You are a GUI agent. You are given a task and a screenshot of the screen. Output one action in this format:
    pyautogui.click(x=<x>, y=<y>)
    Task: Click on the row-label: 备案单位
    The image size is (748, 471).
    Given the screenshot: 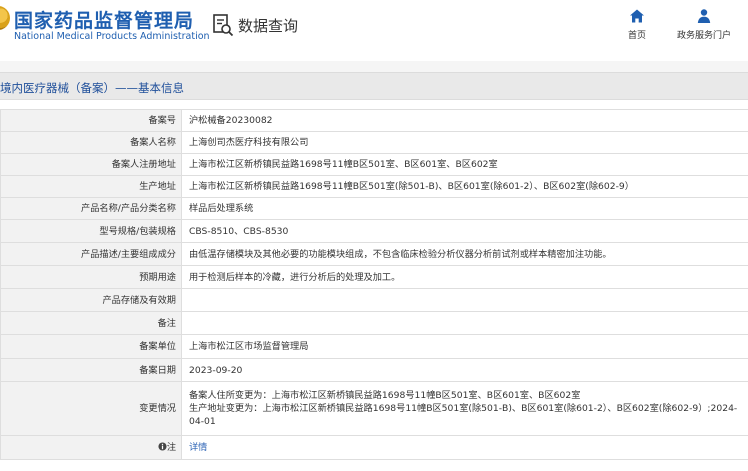 What is the action you would take?
    pyautogui.click(x=91, y=346)
    